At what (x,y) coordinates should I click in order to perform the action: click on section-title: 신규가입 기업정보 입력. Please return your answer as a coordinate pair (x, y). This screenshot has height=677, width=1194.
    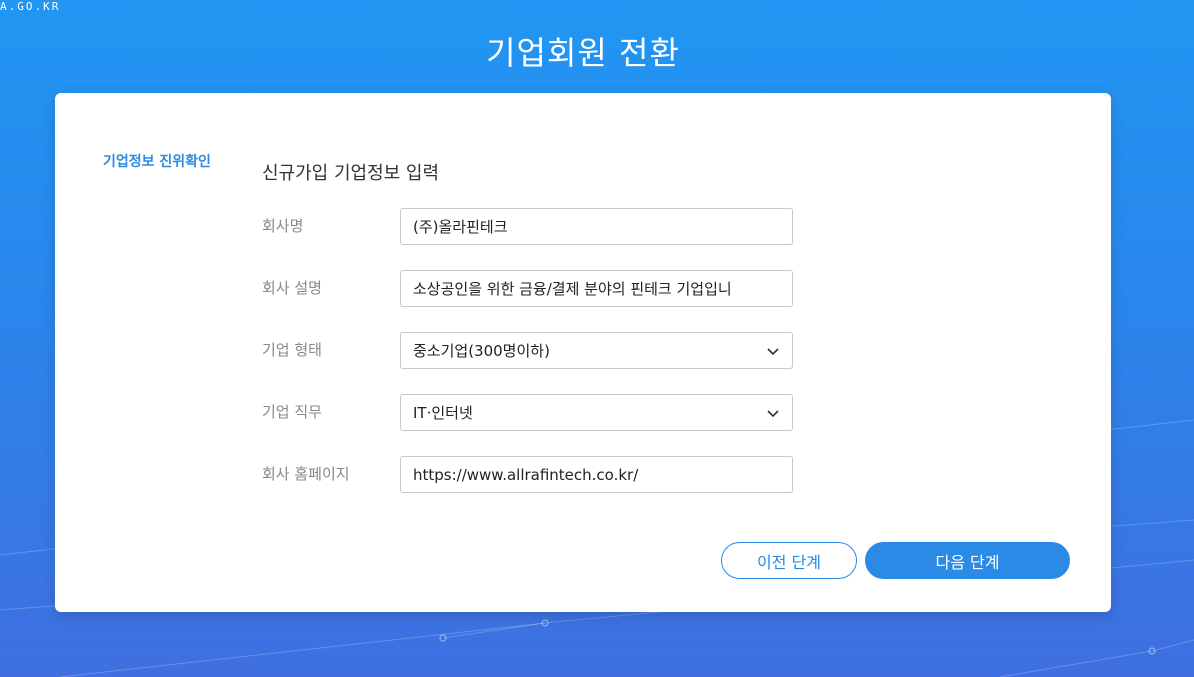
    Looking at the image, I should click on (351, 173).